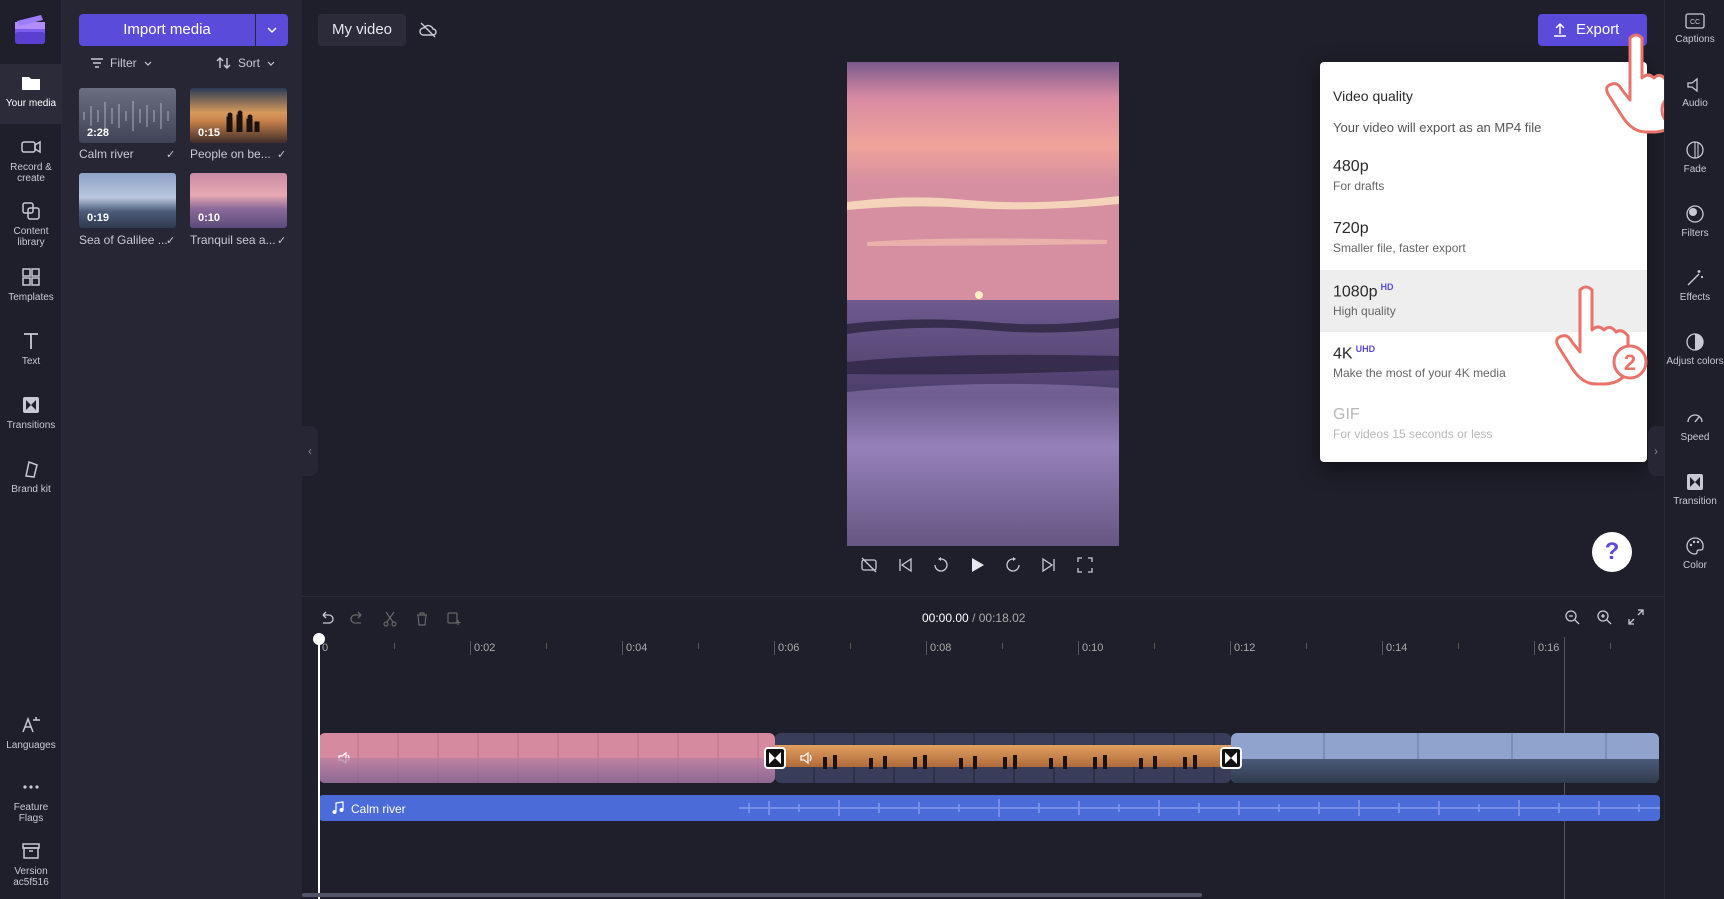 Image resolution: width=1724 pixels, height=899 pixels. Describe the element at coordinates (1483, 425) in the screenshot. I see `option-gif: GIF For videos 15 seconds or less` at that location.